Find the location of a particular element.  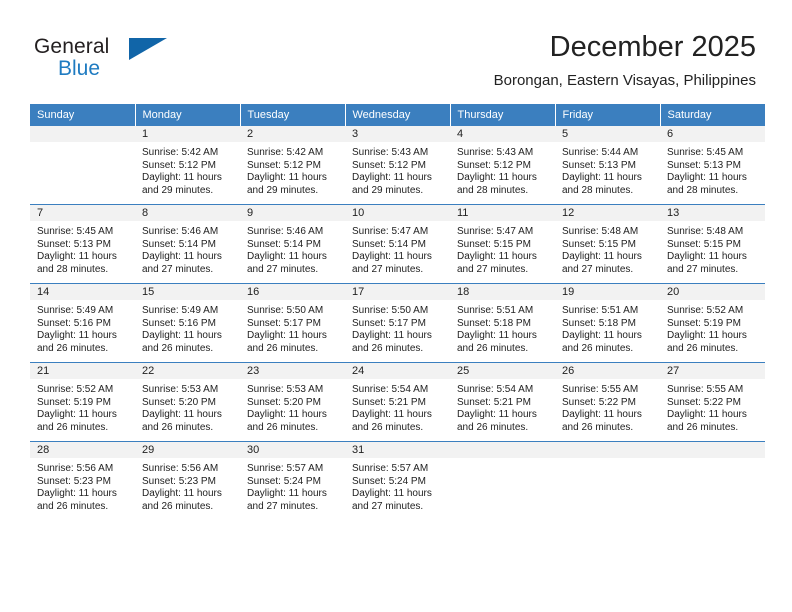

sunrise-text: Sunrise: 5:45 AM is located at coordinates (705, 152).